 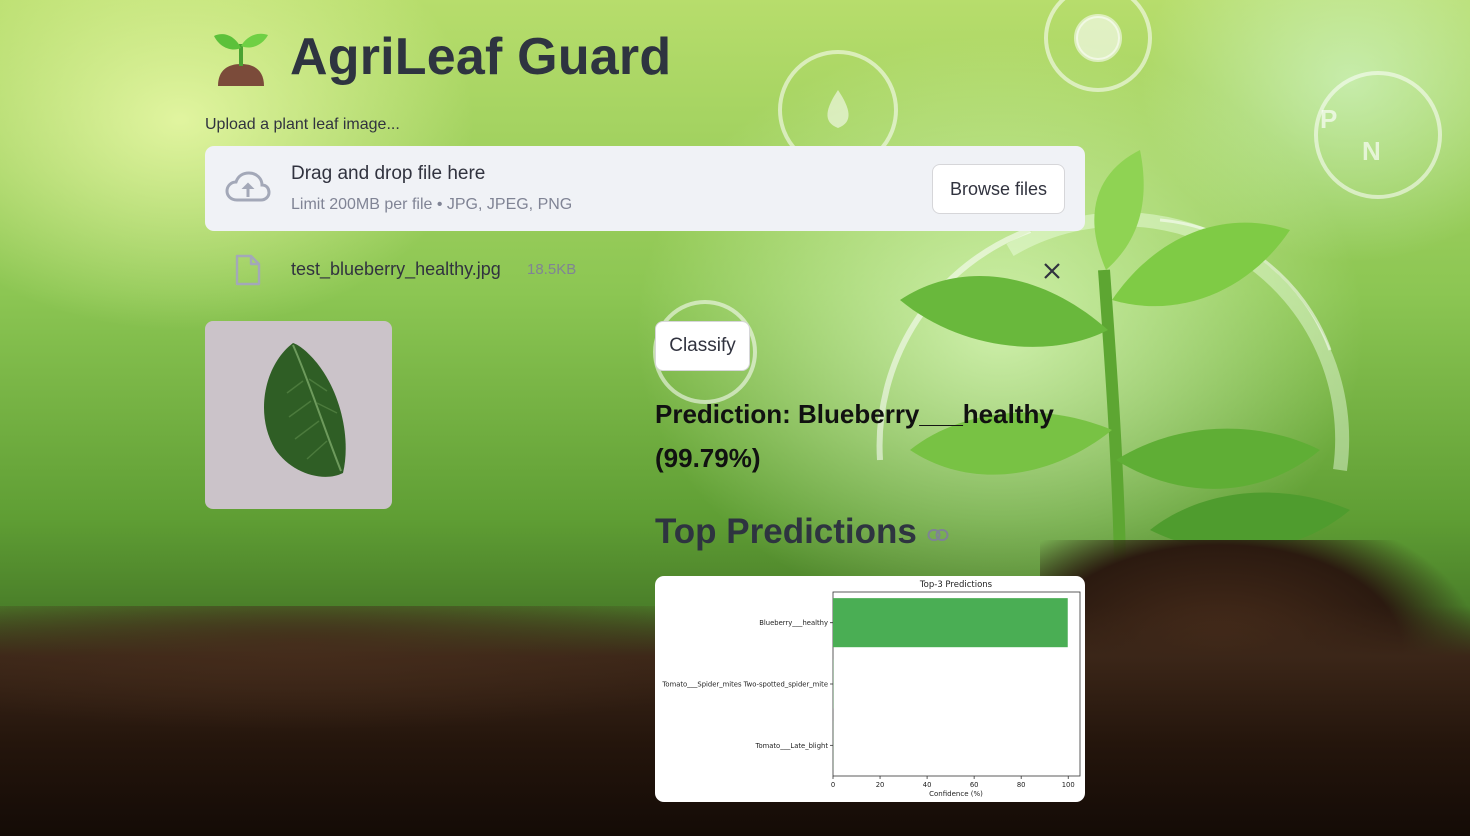 What do you see at coordinates (241, 59) in the screenshot?
I see `seedling-icon` at bounding box center [241, 59].